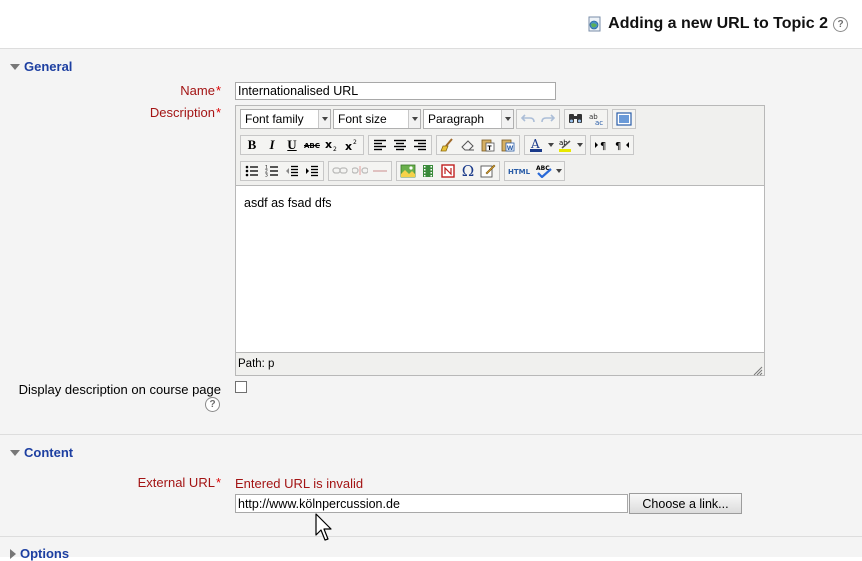 The image size is (862, 561). What do you see at coordinates (431, 24) in the screenshot?
I see `page-header: Adding a new URL to Topic 2 ?` at bounding box center [431, 24].